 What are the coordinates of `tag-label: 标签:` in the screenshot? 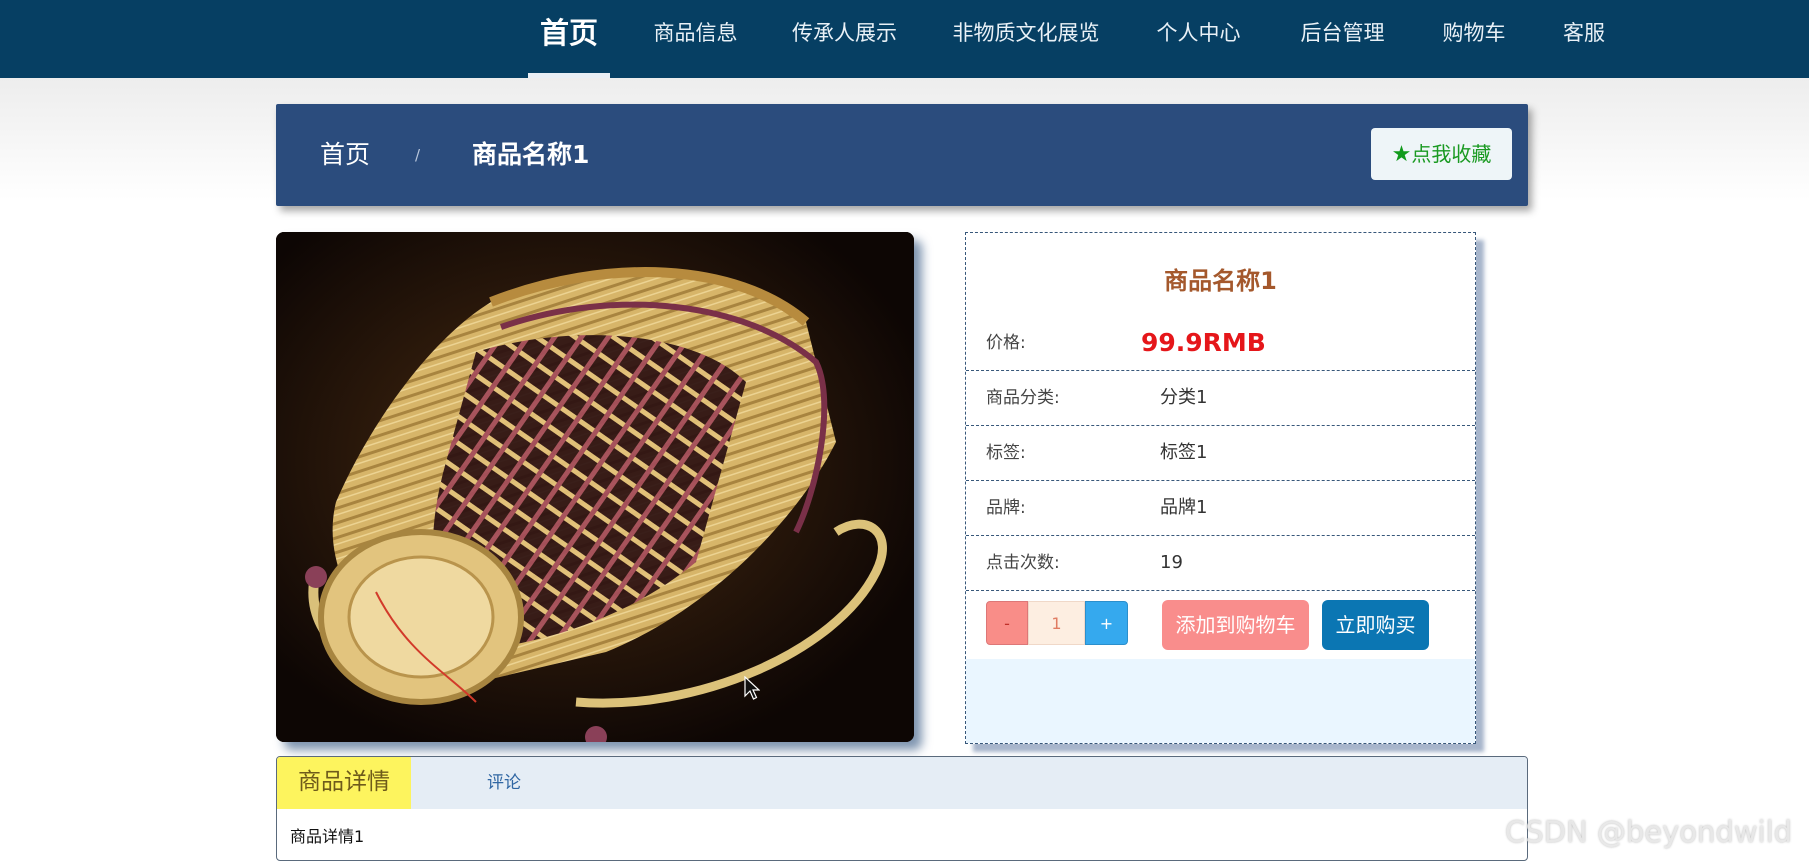 It's located at (1006, 453).